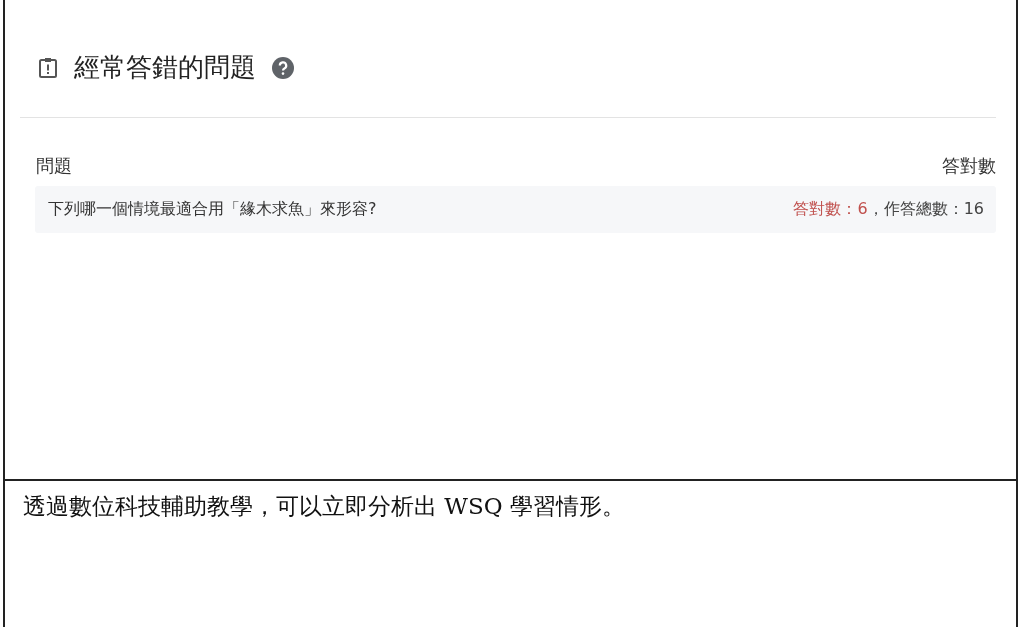 The image size is (1024, 627). Describe the element at coordinates (515, 209) in the screenshot. I see `question-row: 下列哪一個情境最適合用「緣木求魚」來形容? 答對數：6，作答總數：16` at that location.